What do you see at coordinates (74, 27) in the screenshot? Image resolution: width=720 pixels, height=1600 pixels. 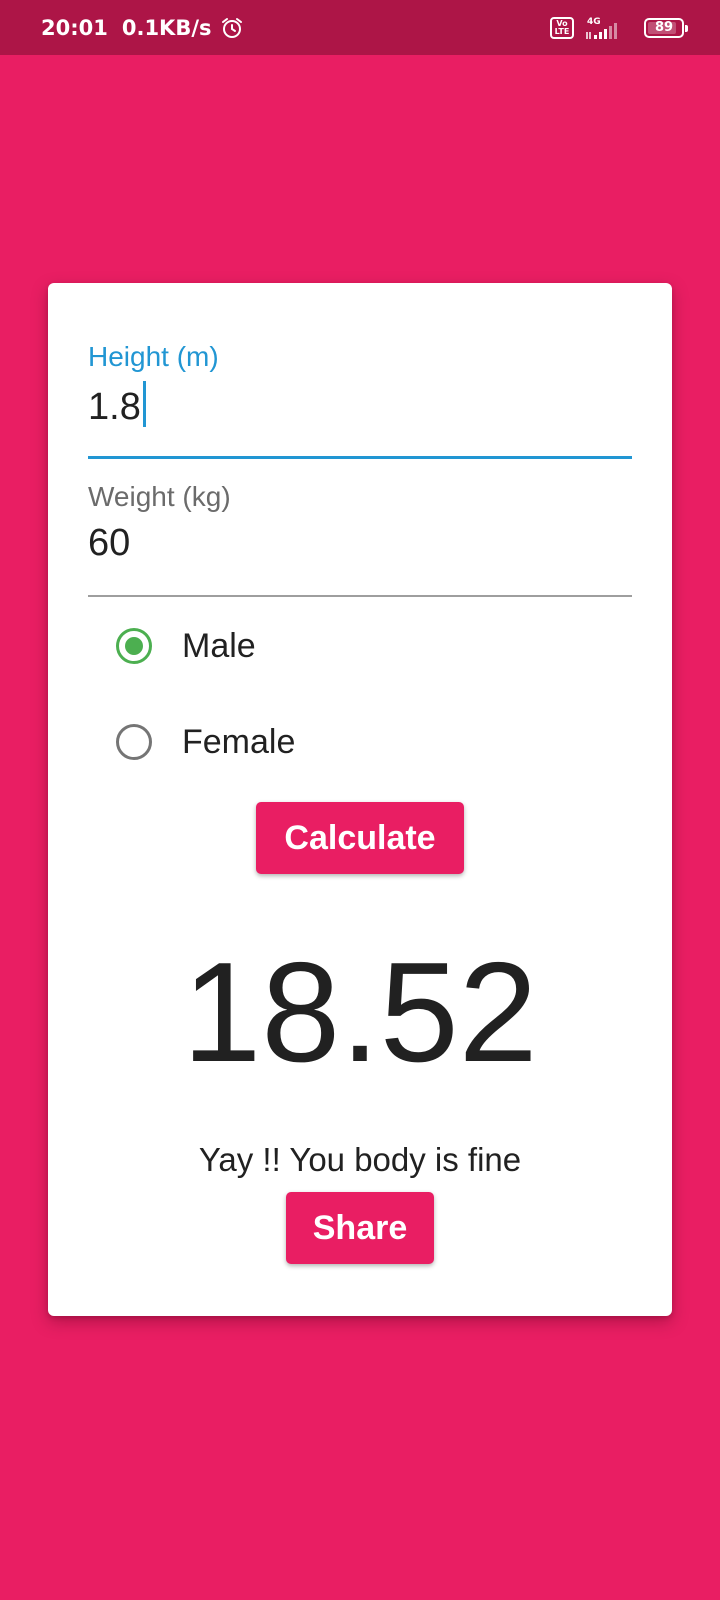 I see `status-time: 20:01` at bounding box center [74, 27].